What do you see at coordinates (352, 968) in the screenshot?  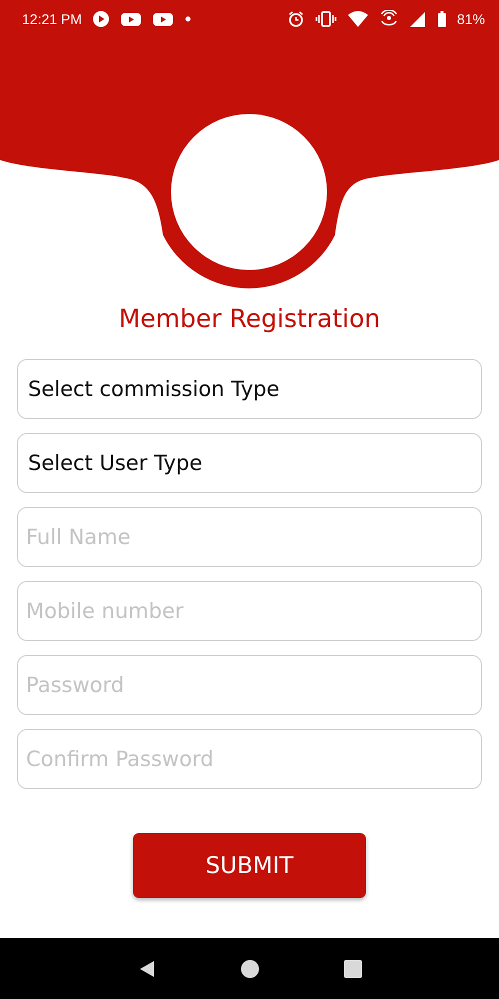 I see `recents-icon` at bounding box center [352, 968].